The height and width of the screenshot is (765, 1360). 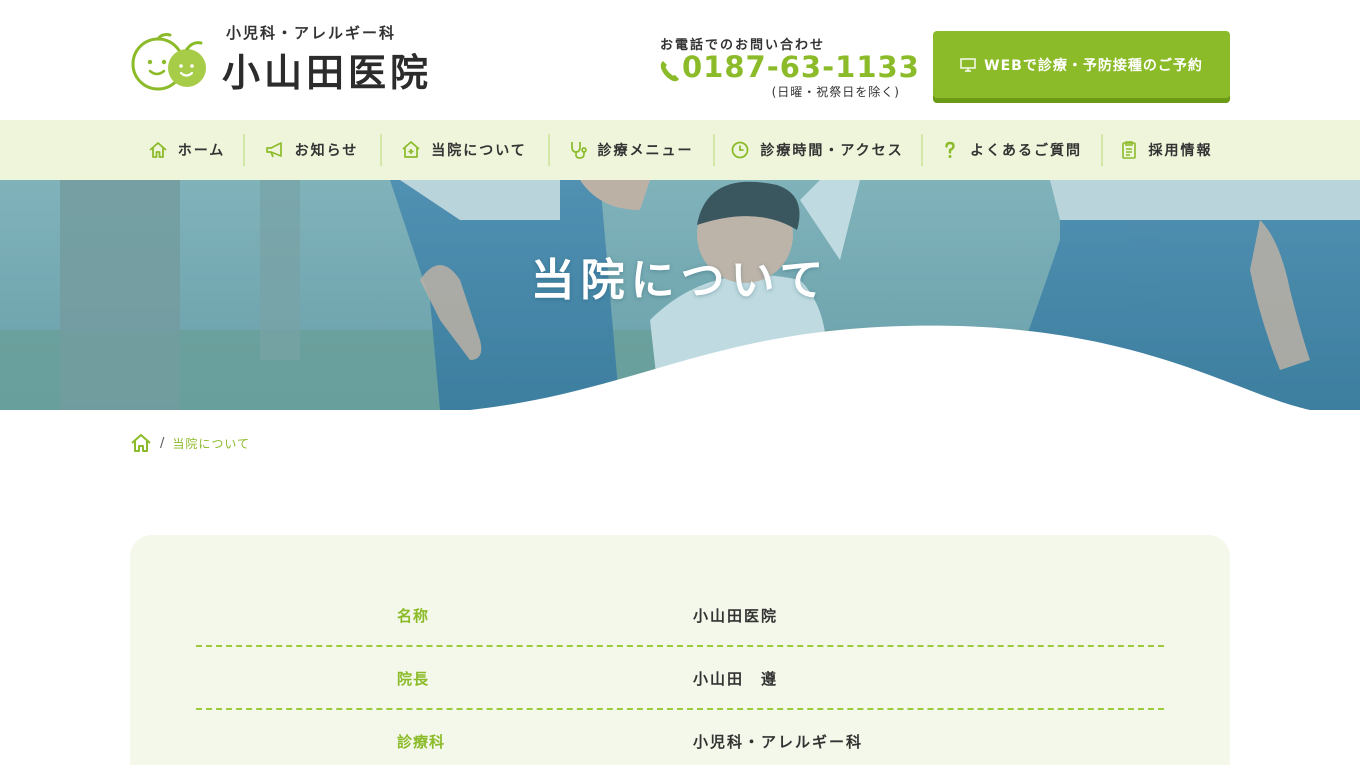 What do you see at coordinates (832, 151) in the screenshot?
I see `nav-item-label: 診療時間・アクセス` at bounding box center [832, 151].